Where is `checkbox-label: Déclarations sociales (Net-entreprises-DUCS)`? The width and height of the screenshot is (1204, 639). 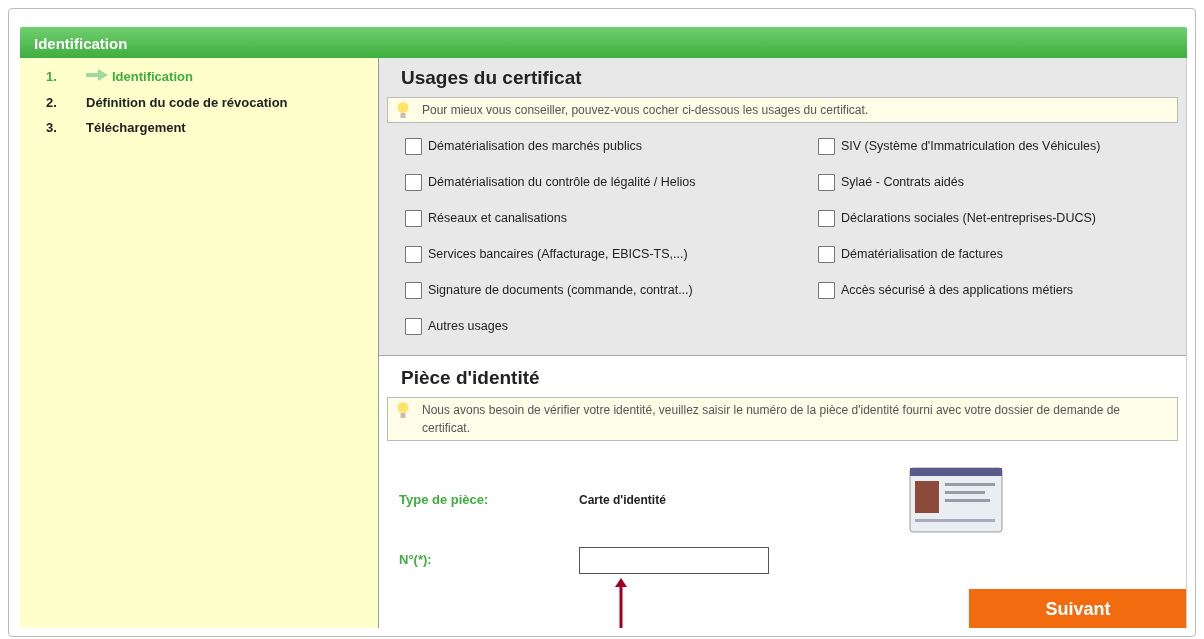
checkbox-label: Déclarations sociales (Net-entreprises-DUCS) is located at coordinates (968, 219).